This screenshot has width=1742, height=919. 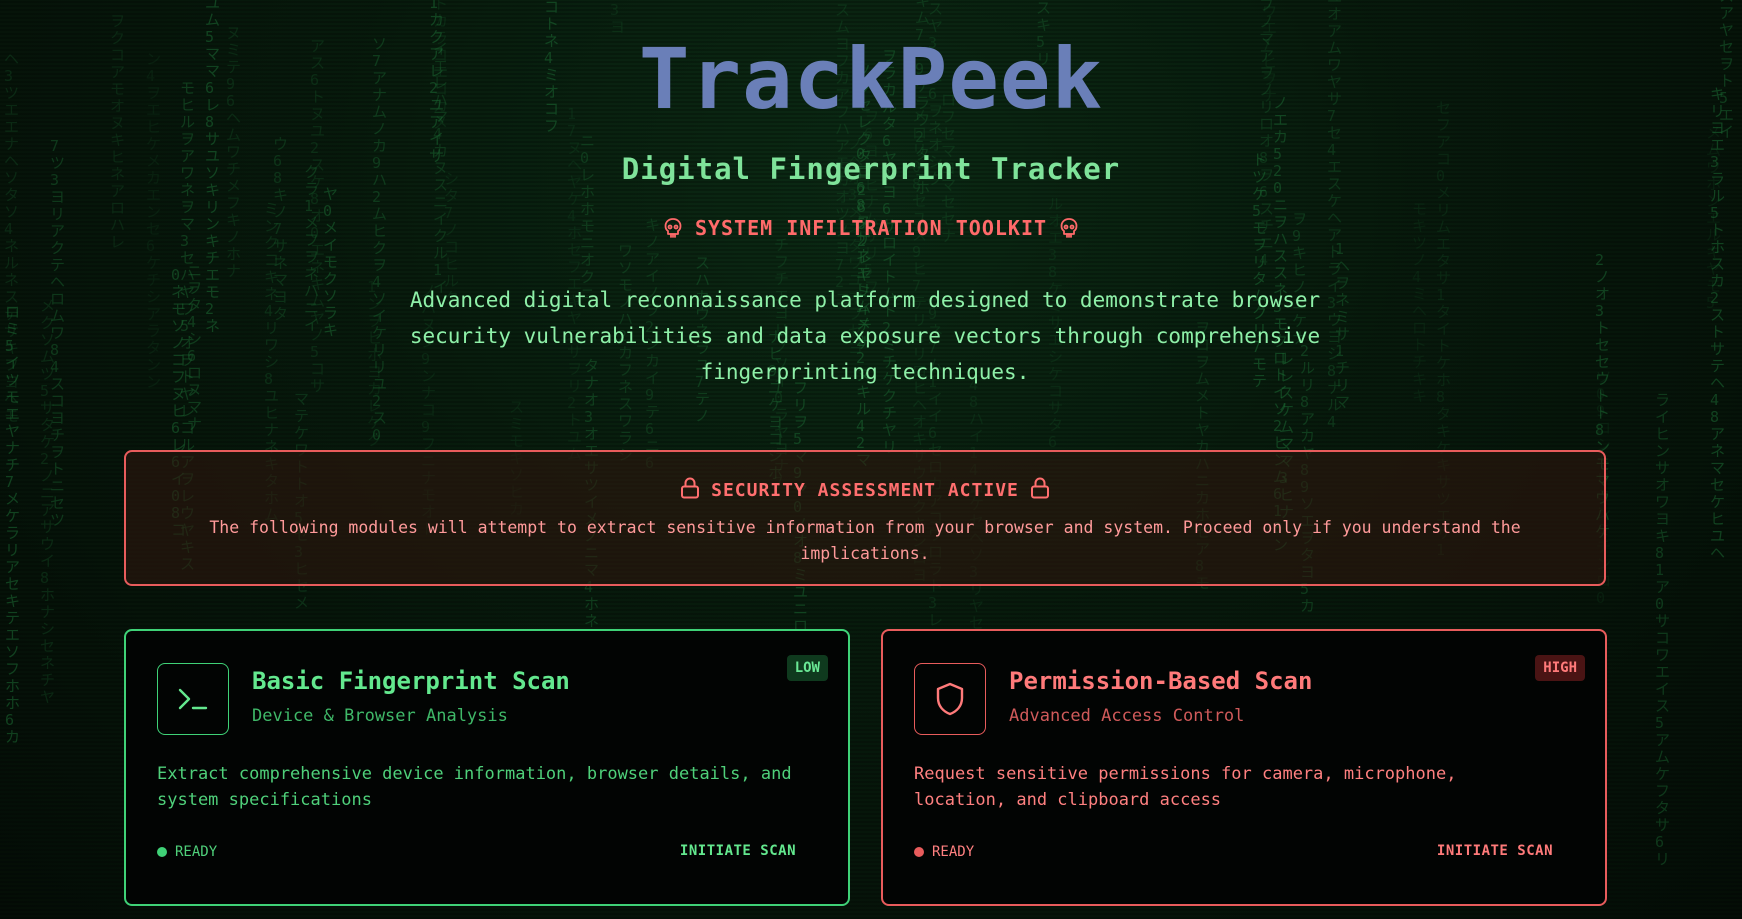 I want to click on matrix-rain-column: 7ツ3ヨリアクテヘロムワ84スコヨチヲトニセツ, so click(x=58, y=333).